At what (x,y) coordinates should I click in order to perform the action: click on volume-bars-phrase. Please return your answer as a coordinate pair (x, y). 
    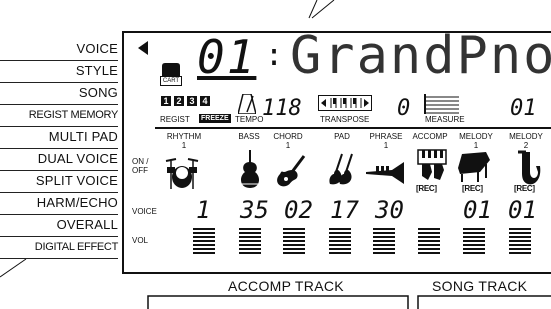
    Looking at the image, I should click on (384, 242).